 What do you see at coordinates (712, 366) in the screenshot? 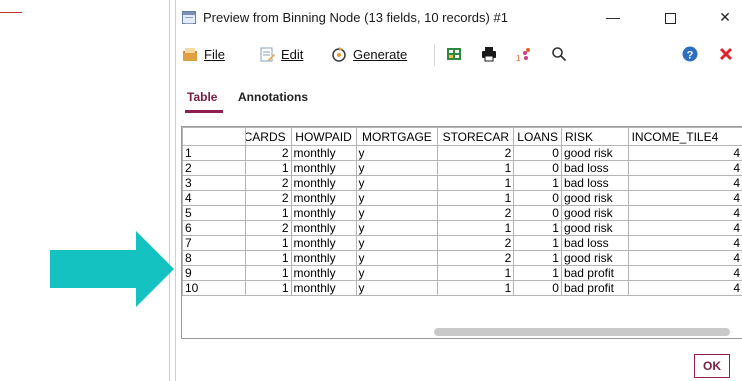
I see `ok-button: OK` at bounding box center [712, 366].